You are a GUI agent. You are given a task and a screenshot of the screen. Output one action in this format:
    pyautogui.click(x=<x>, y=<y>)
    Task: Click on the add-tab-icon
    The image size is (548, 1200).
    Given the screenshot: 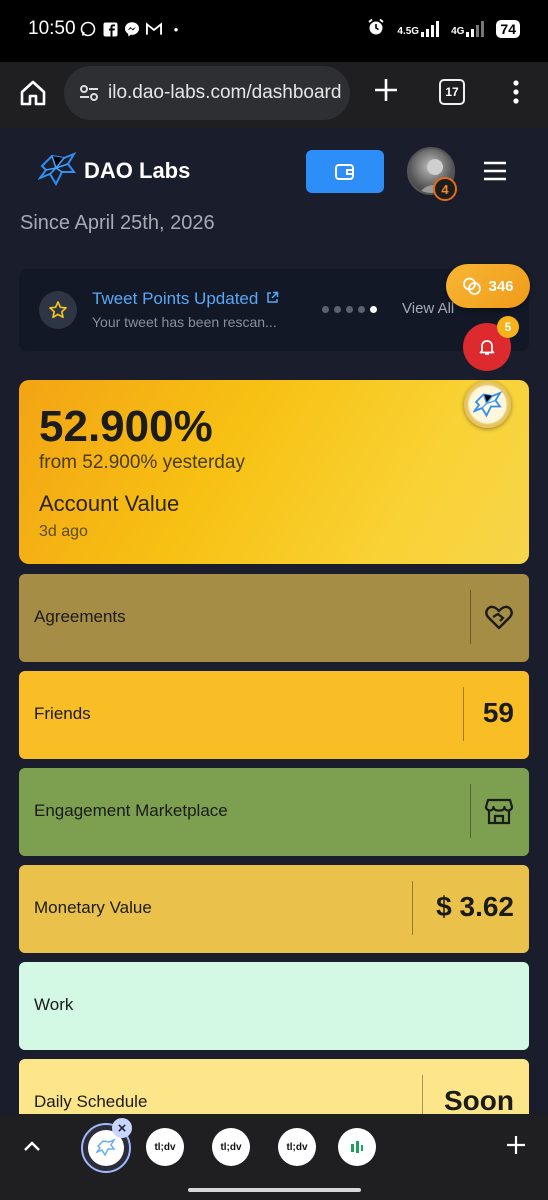 What is the action you would take?
    pyautogui.click(x=516, y=1145)
    